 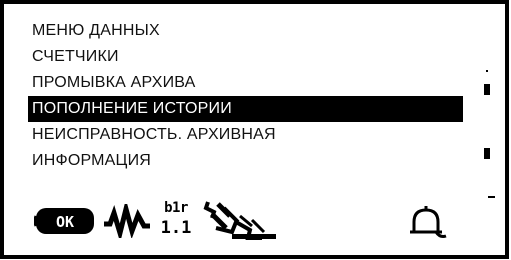 I want to click on version-icon: b1r 1.1, so click(x=176, y=220).